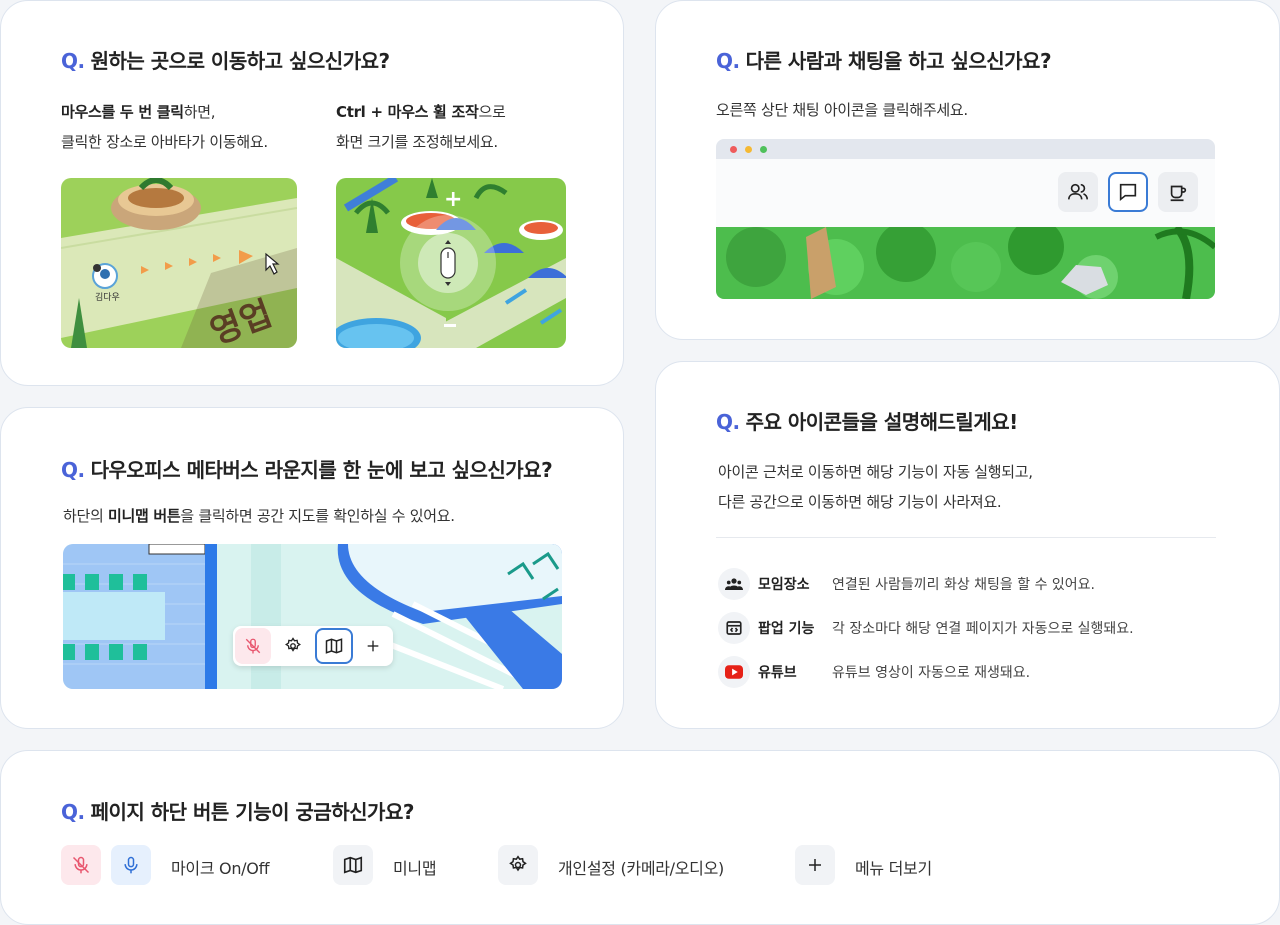 The image size is (1280, 925). Describe the element at coordinates (777, 673) in the screenshot. I see `row-name-youtube: 유튜브` at that location.